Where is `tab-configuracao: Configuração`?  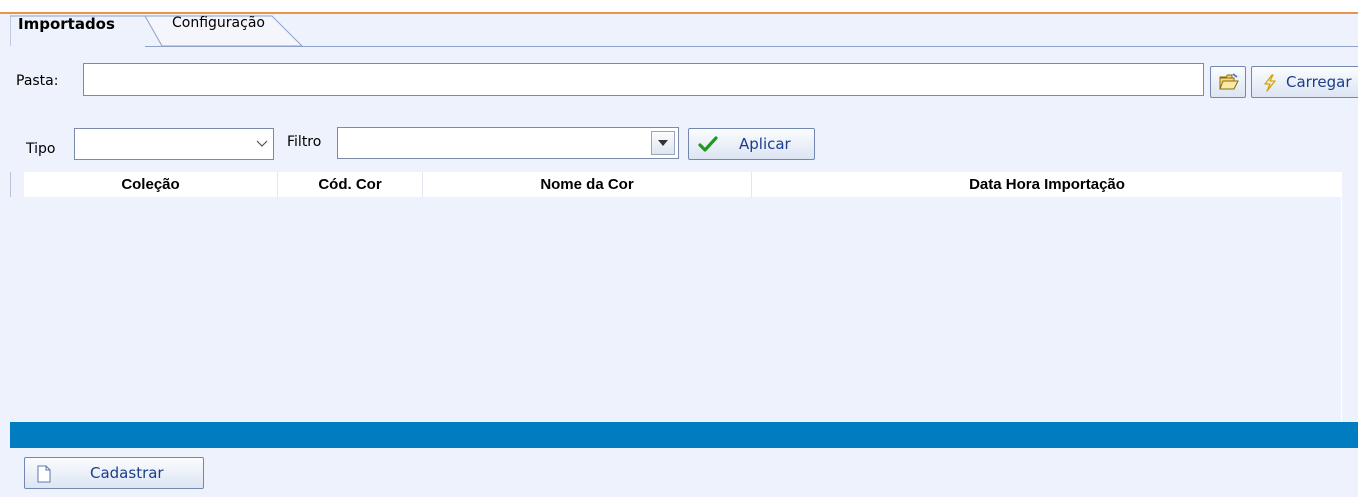 tab-configuracao: Configuração is located at coordinates (213, 23).